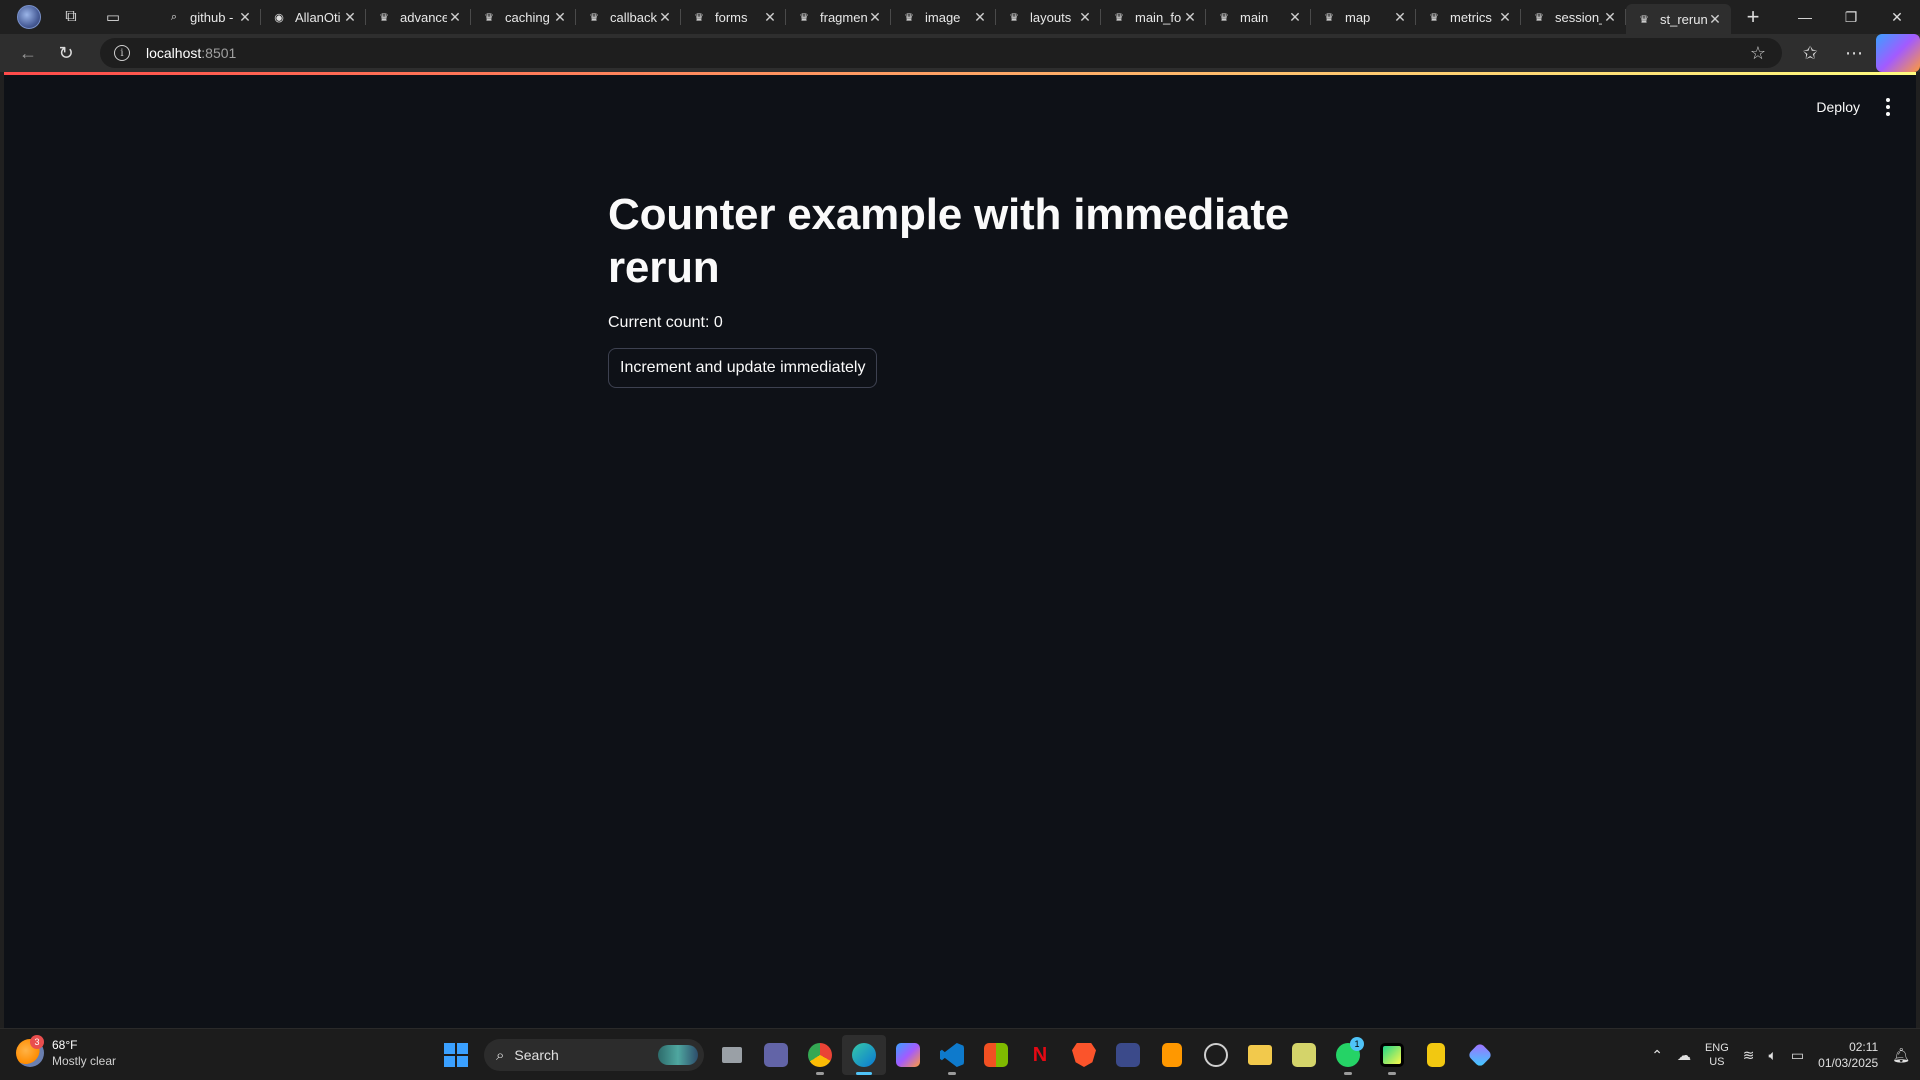 This screenshot has height=1080, width=1920. What do you see at coordinates (1797, 1055) in the screenshot?
I see `battery-icon: ▭` at bounding box center [1797, 1055].